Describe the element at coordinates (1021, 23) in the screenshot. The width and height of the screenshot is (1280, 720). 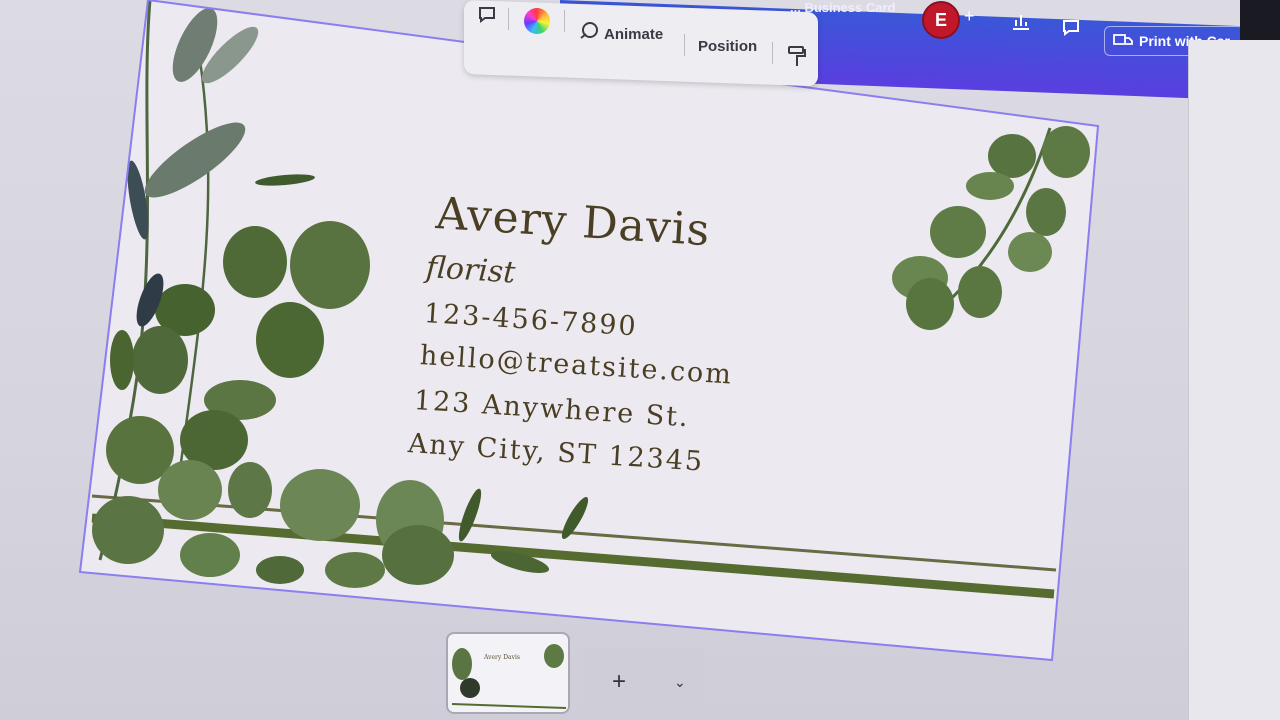
I see `insights-icon` at that location.